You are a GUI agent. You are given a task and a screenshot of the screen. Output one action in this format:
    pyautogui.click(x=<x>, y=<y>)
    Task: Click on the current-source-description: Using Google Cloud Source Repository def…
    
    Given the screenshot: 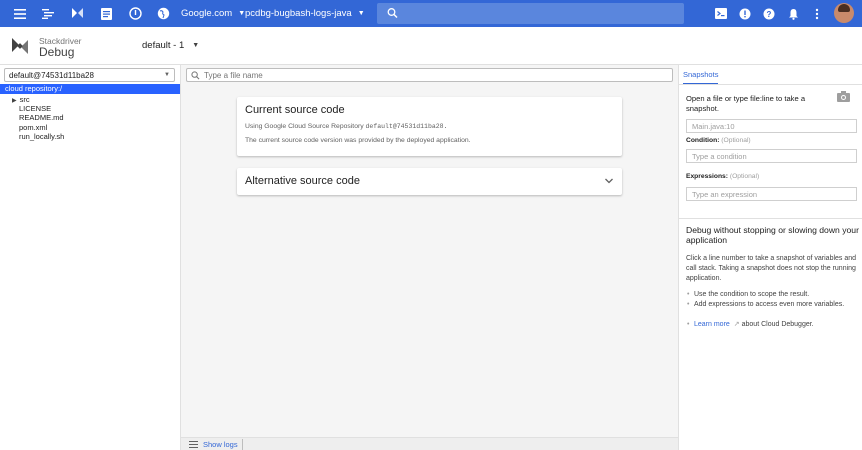 What is the action you would take?
    pyautogui.click(x=346, y=126)
    